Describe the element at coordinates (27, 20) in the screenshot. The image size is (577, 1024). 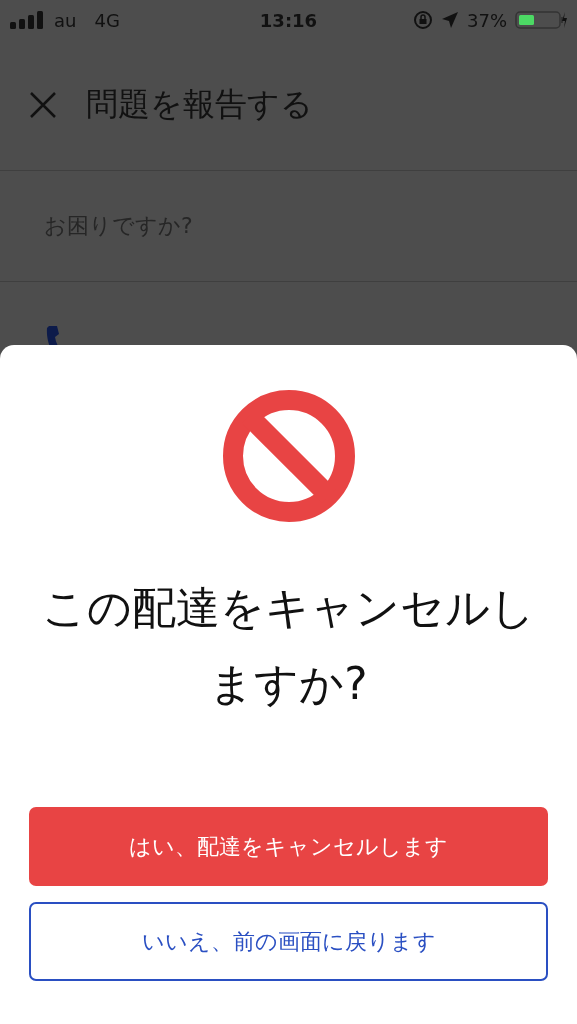
I see `signal-icon` at that location.